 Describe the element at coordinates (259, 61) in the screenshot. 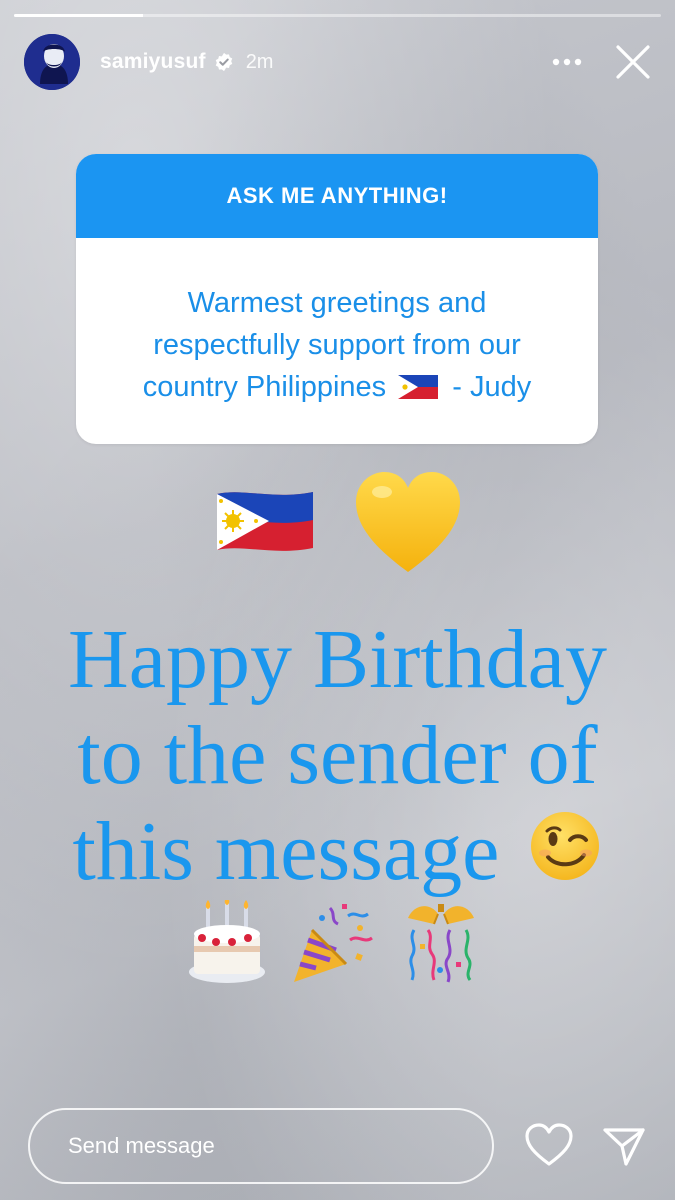

I see `post-time: 2m` at that location.